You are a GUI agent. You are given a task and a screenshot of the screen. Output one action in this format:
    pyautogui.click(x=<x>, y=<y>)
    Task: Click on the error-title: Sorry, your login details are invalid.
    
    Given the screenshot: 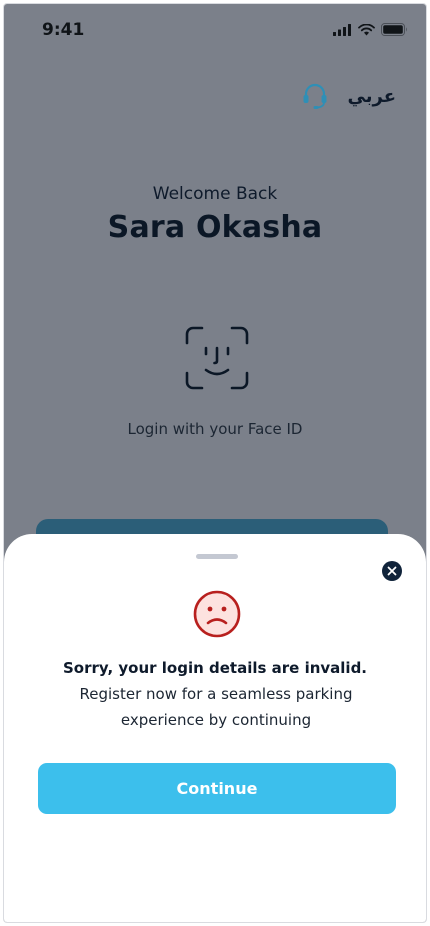 What is the action you would take?
    pyautogui.click(x=215, y=668)
    